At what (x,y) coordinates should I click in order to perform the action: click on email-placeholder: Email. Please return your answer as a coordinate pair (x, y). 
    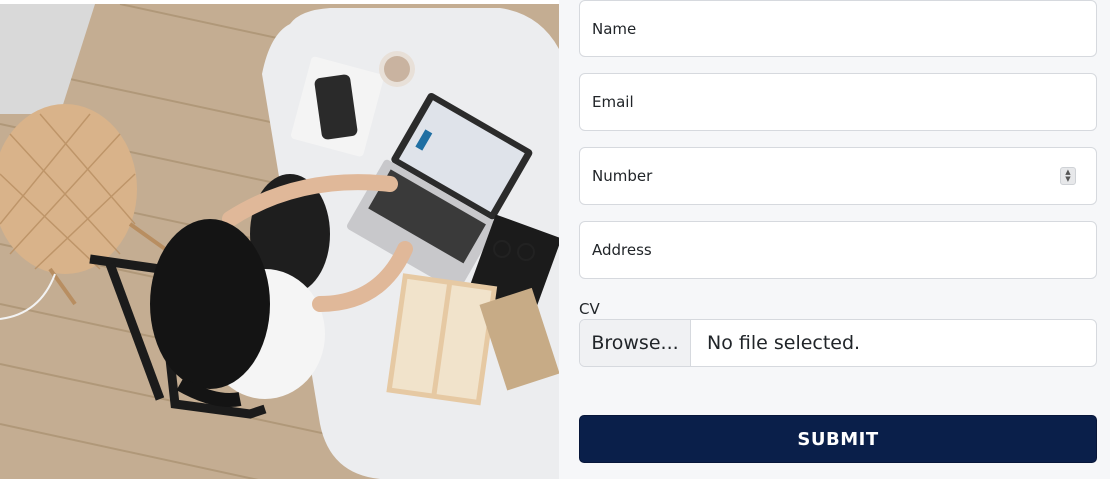
    Looking at the image, I should click on (613, 102).